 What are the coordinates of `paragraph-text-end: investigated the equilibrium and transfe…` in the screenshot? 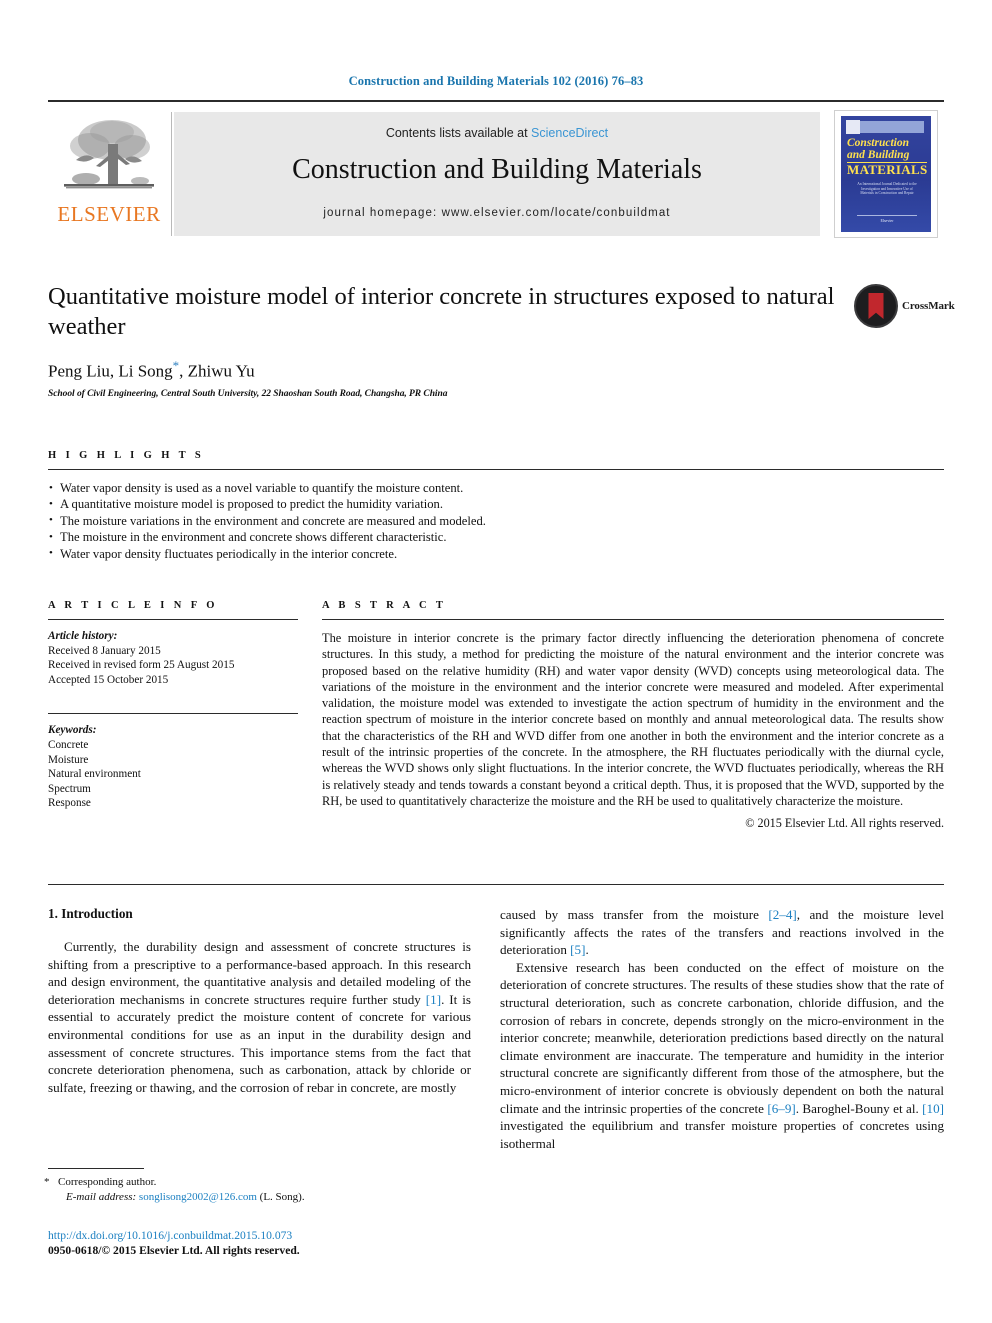 It's located at (722, 1134).